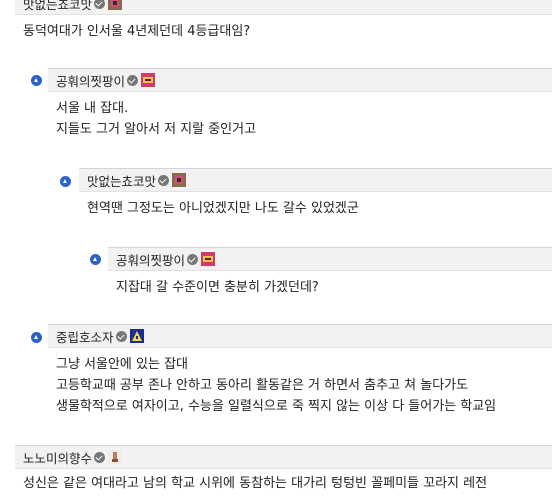 The height and width of the screenshot is (500, 552). I want to click on comment-2-header: 맛없는쵸코맛, so click(315, 180).